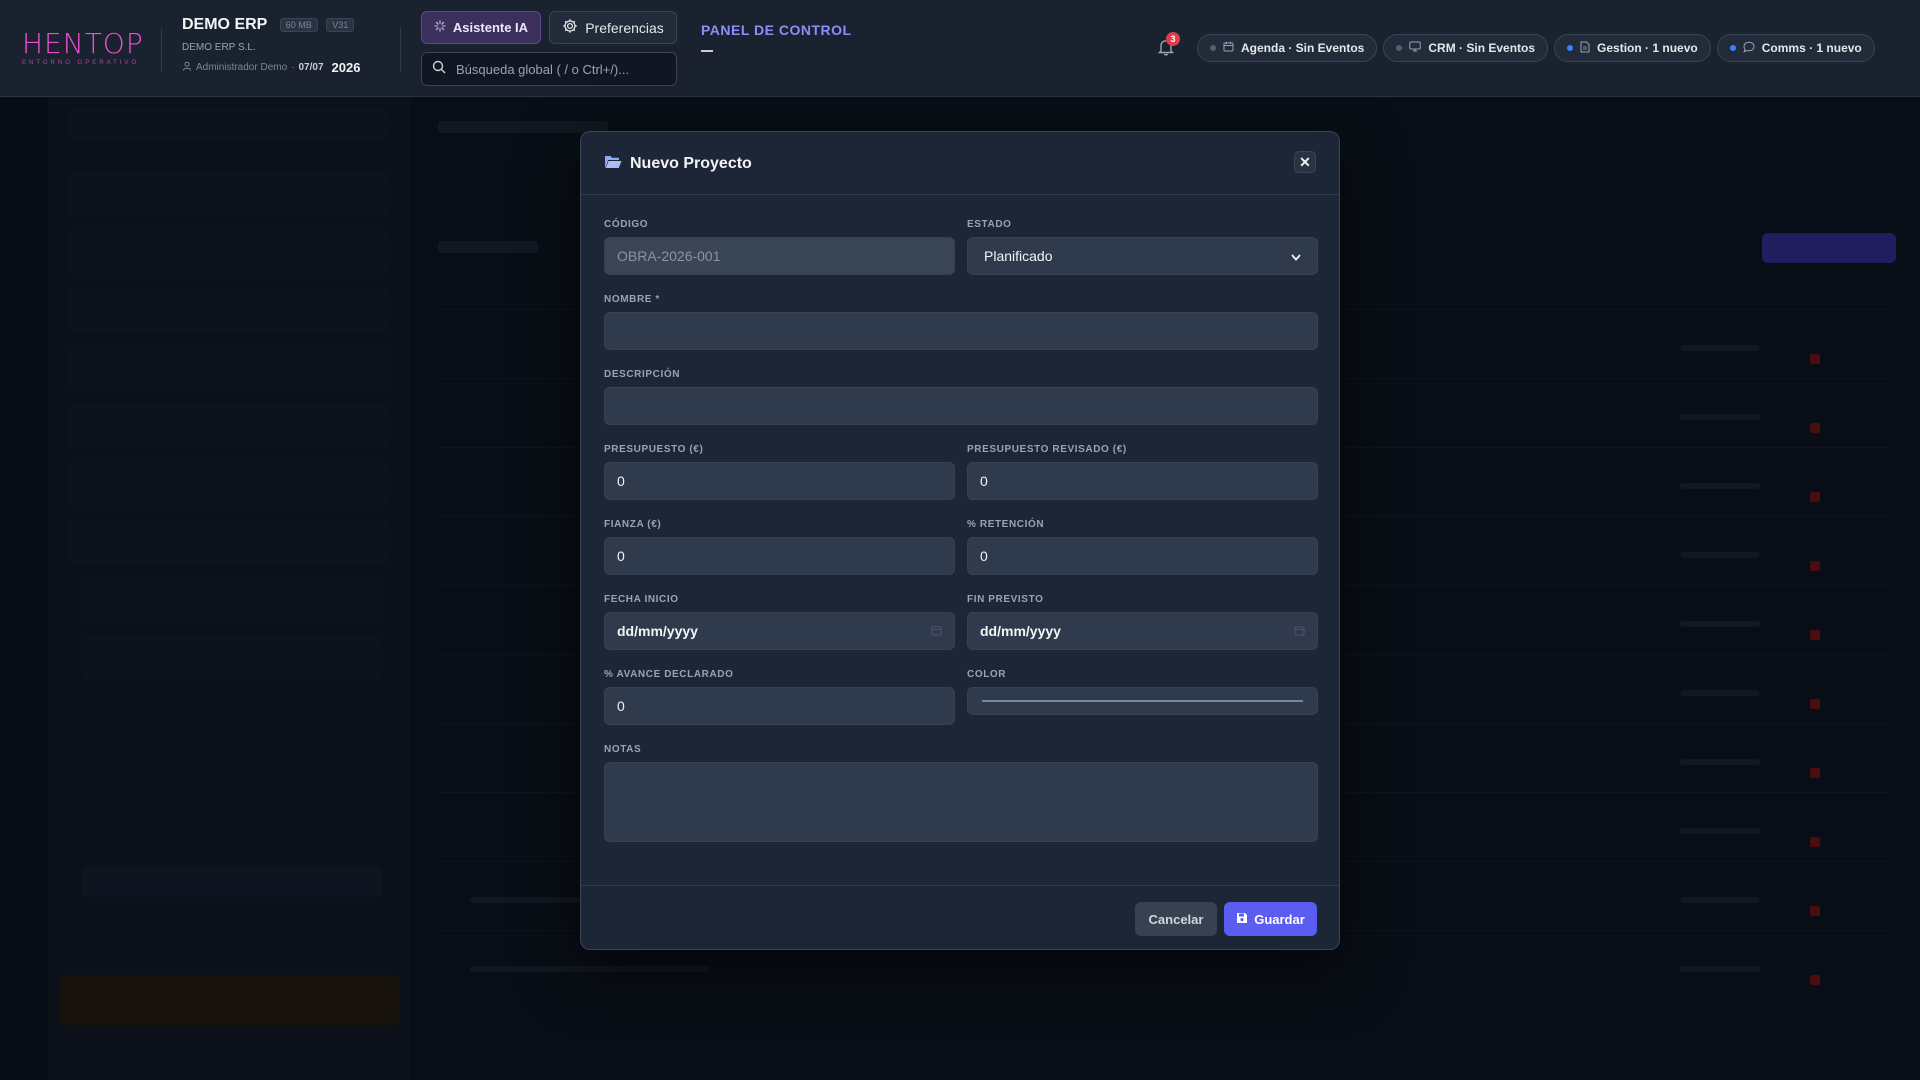 The image size is (1920, 1080). What do you see at coordinates (242, 67) in the screenshot?
I see `user-name: Administrador Demo` at bounding box center [242, 67].